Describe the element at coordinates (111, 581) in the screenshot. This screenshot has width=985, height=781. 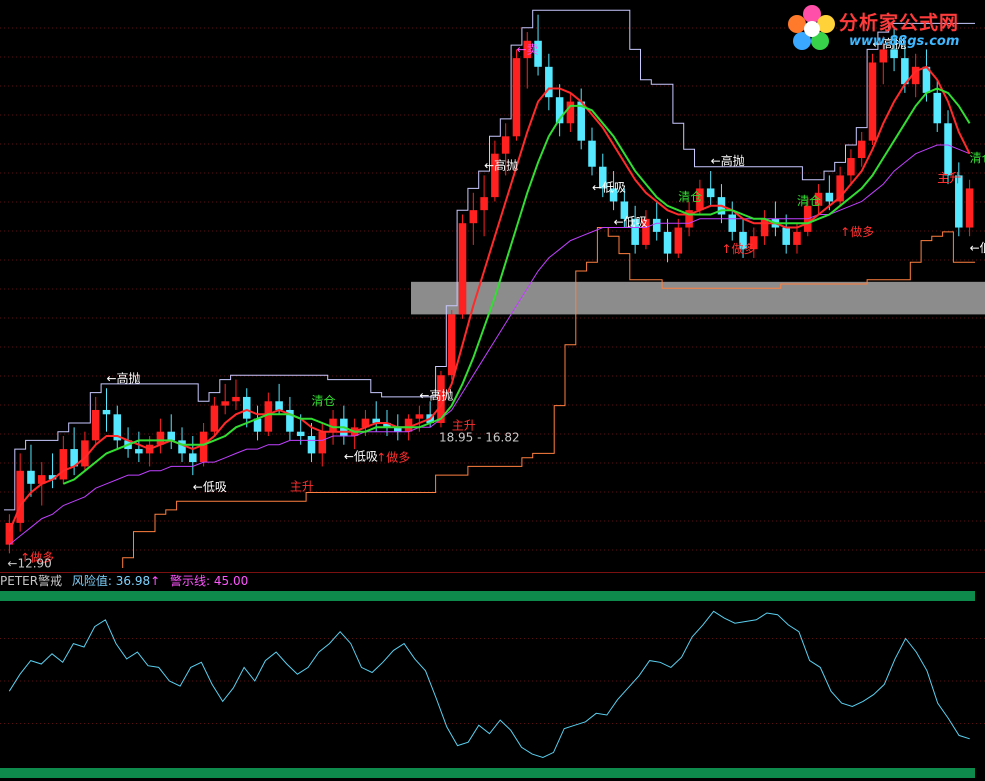
I see `risk-value-label: 风险值: 36.98` at that location.